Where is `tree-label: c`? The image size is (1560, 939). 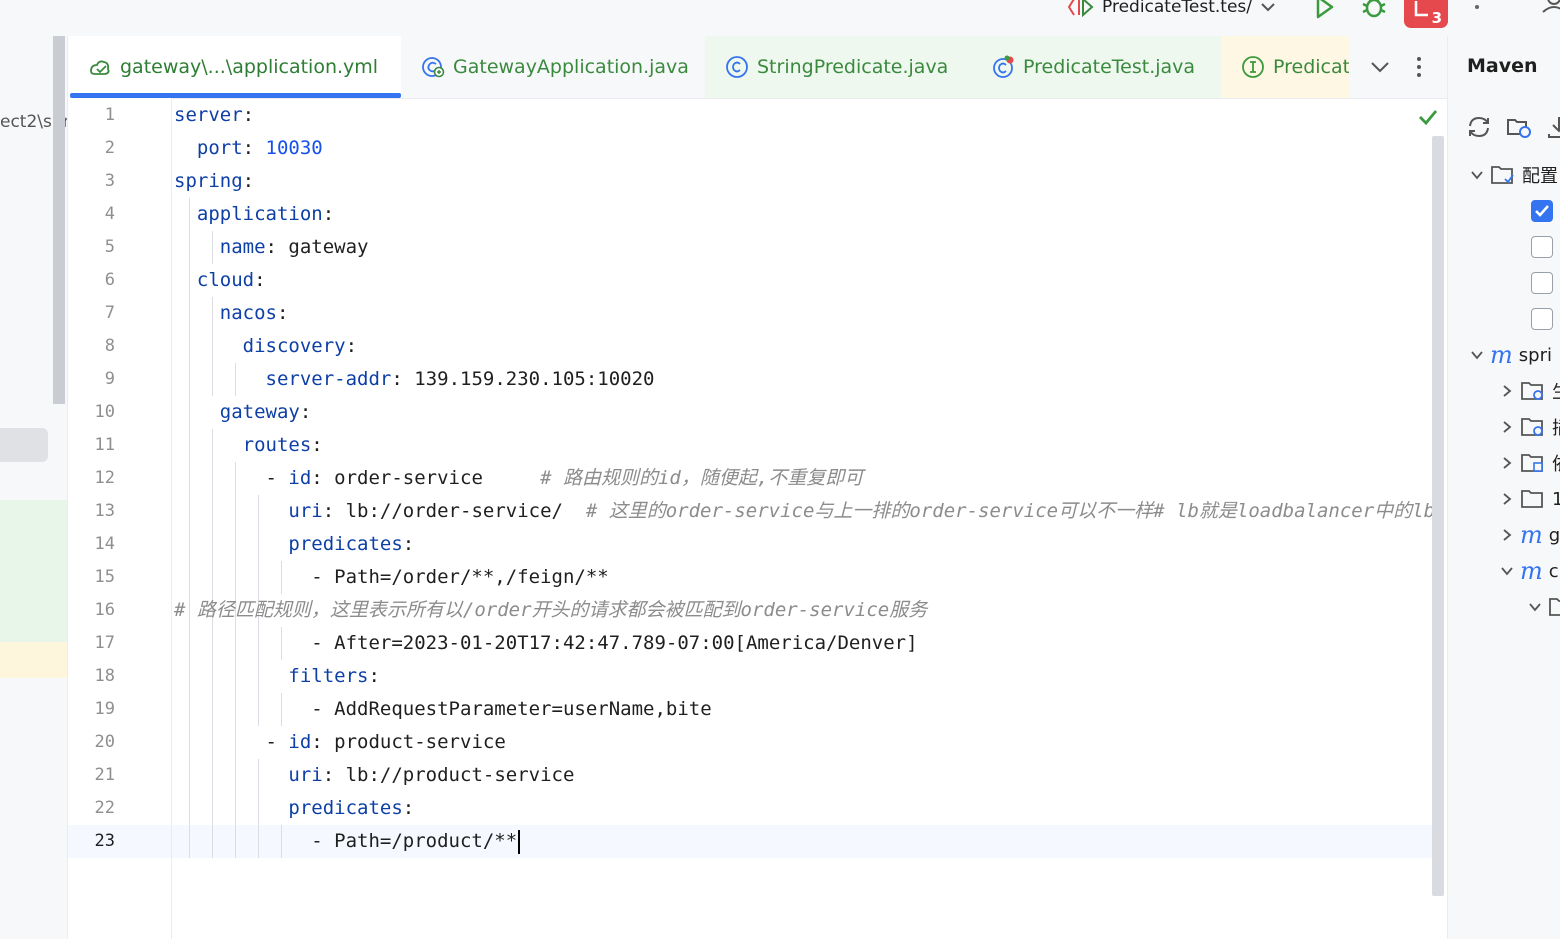 tree-label: c is located at coordinates (1553, 571).